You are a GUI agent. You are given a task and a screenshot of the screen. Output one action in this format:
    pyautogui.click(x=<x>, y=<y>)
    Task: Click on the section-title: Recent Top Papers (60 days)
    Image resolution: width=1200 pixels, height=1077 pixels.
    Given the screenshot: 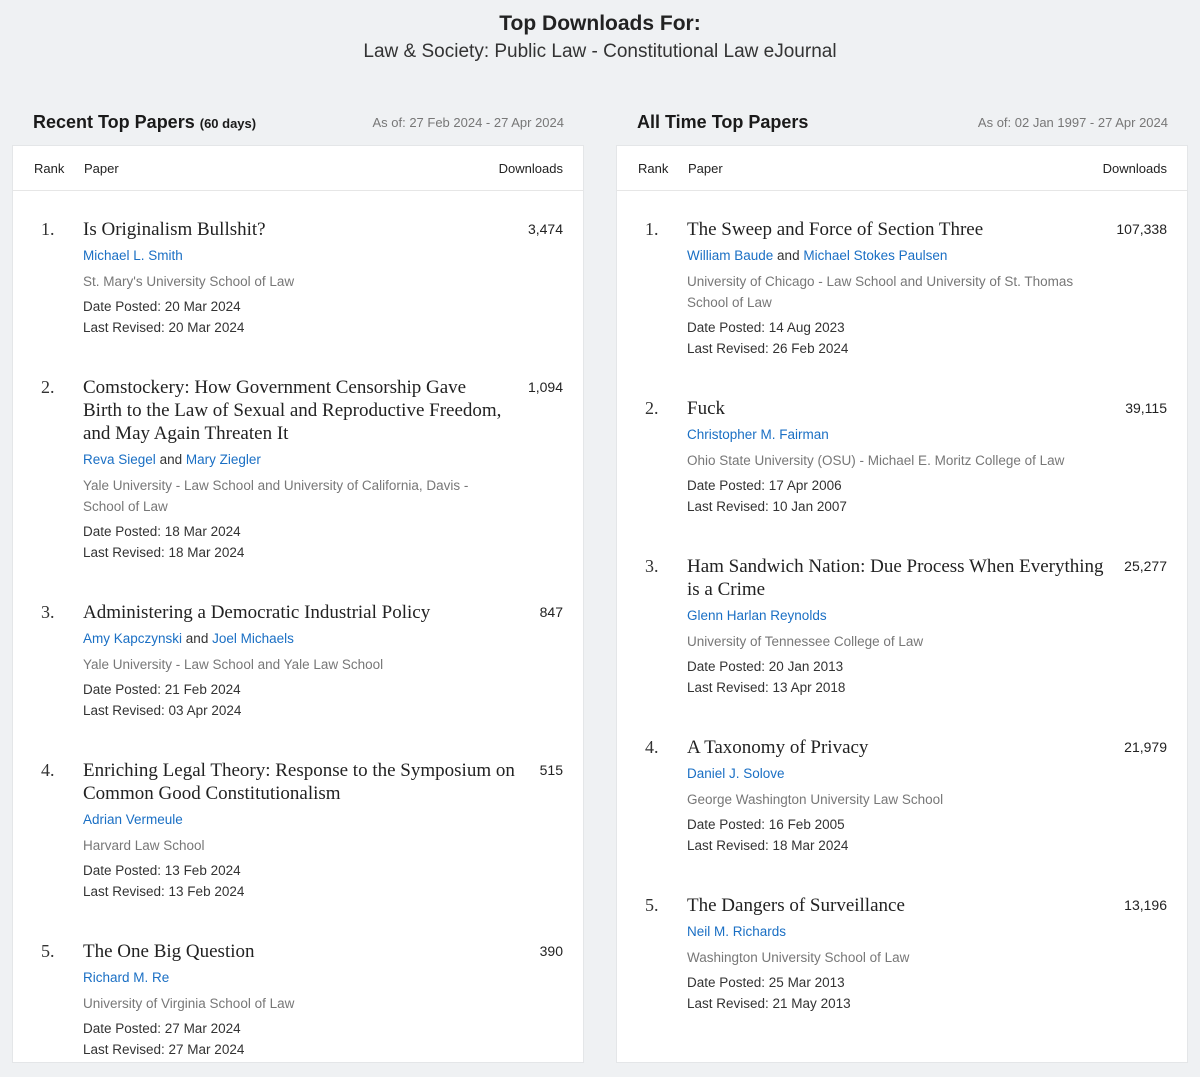 What is the action you would take?
    pyautogui.click(x=144, y=122)
    